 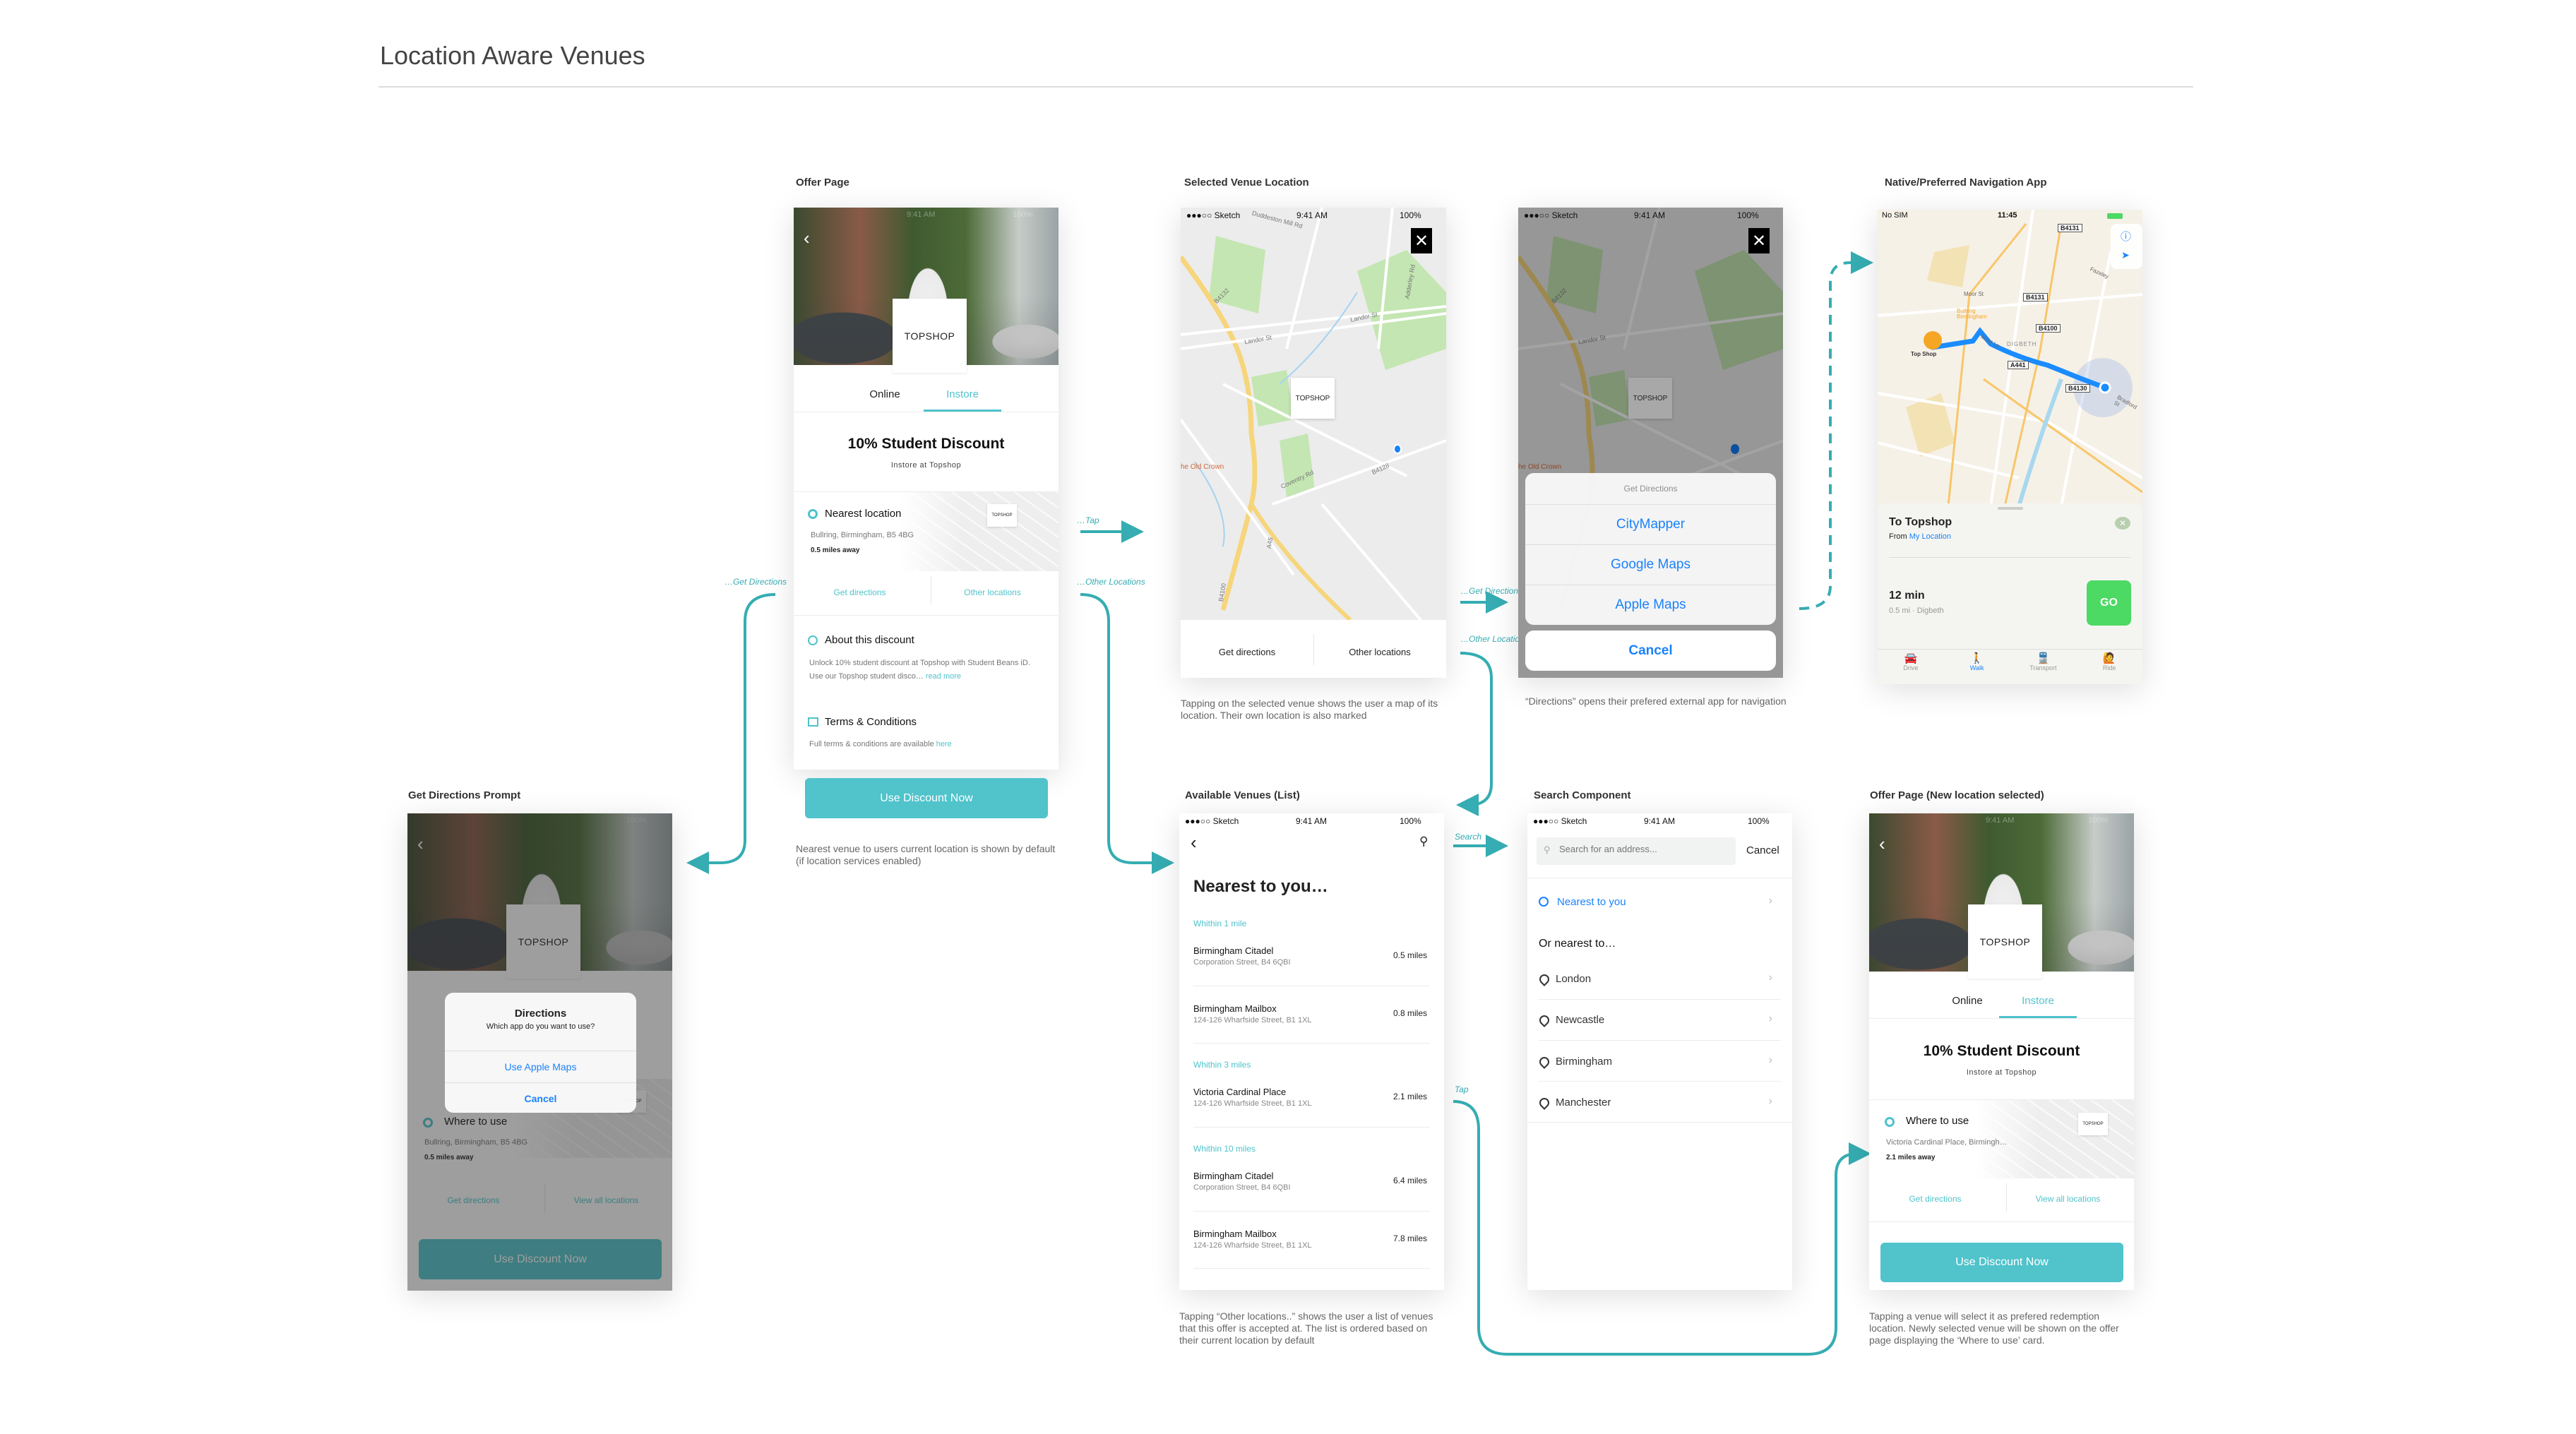 What do you see at coordinates (2043, 661) in the screenshot?
I see `mode-transport: 🚆 Transport` at bounding box center [2043, 661].